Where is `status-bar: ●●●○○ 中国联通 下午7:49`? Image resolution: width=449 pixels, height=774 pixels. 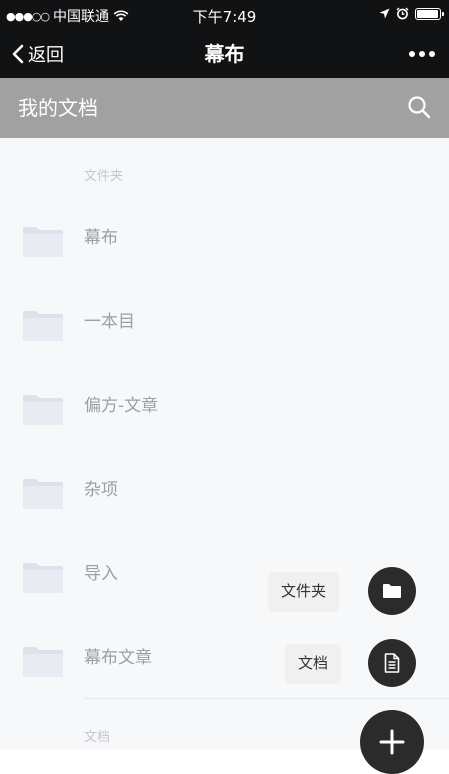 status-bar: ●●●○○ 中国联通 下午7:49 is located at coordinates (224, 15).